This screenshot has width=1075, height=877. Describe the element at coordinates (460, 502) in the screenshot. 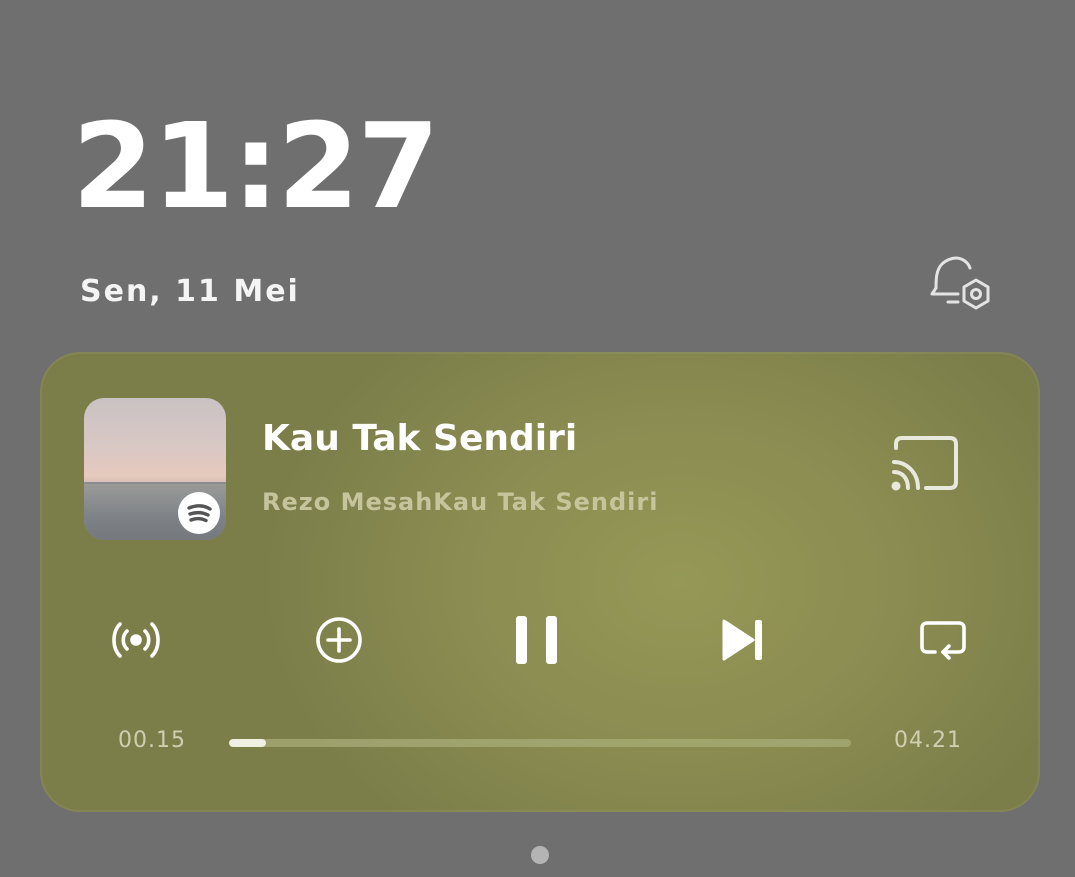

I see `track-artist: Rezo MesahKau Tak Sendiri` at that location.